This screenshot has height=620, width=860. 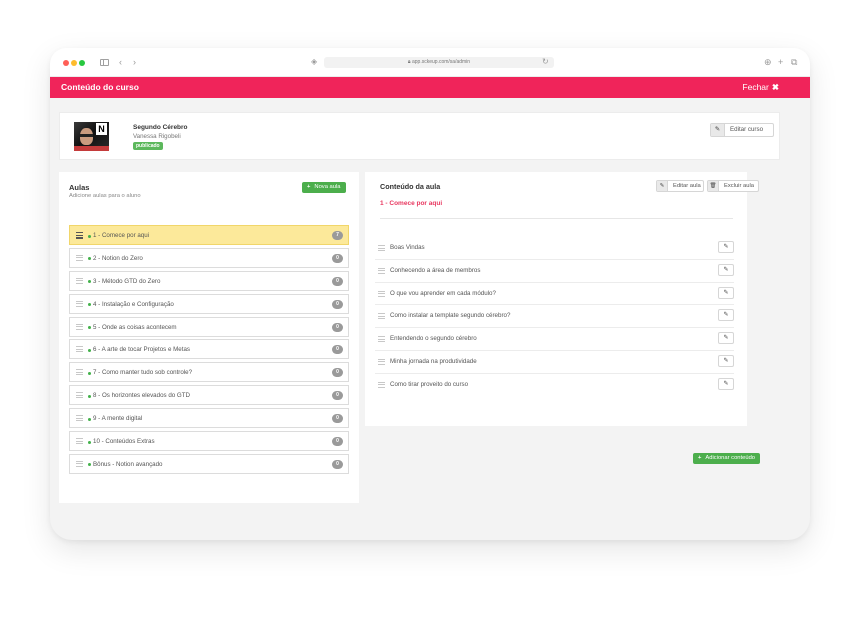 What do you see at coordinates (209, 418) in the screenshot?
I see `lesson-item: 9 - A mente digital 0` at bounding box center [209, 418].